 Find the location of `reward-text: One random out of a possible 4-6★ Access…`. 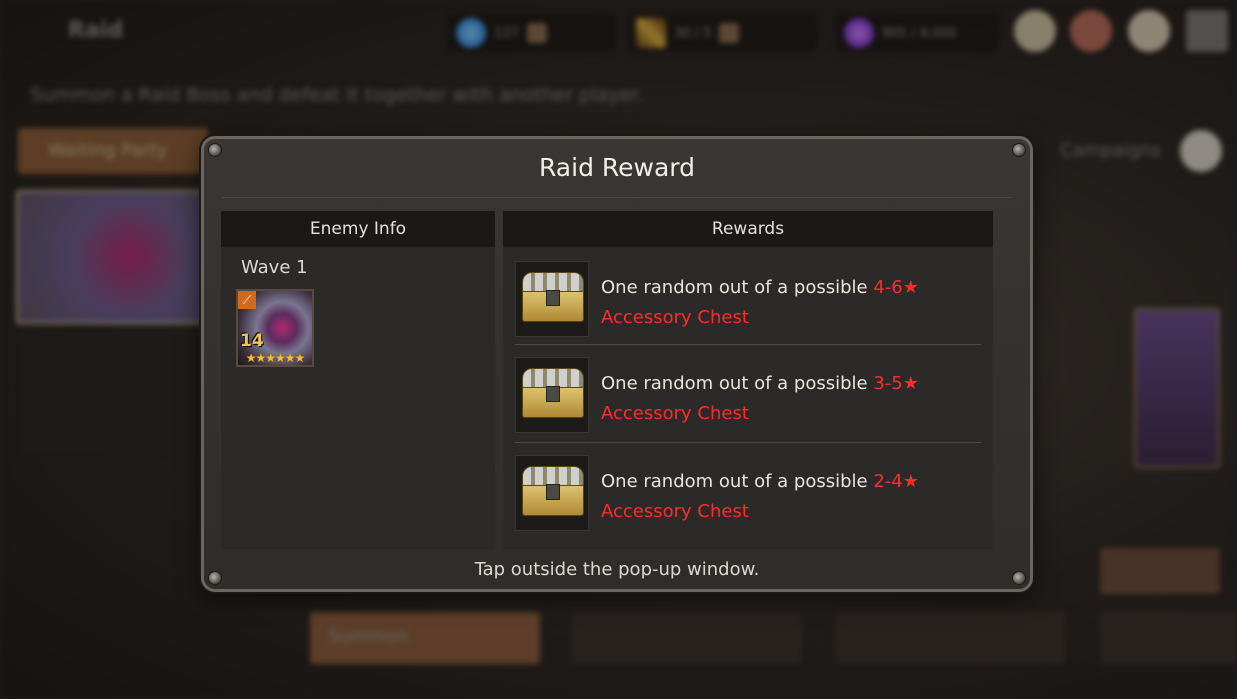

reward-text: One random out of a possible 4-6★ Access… is located at coordinates (760, 303).